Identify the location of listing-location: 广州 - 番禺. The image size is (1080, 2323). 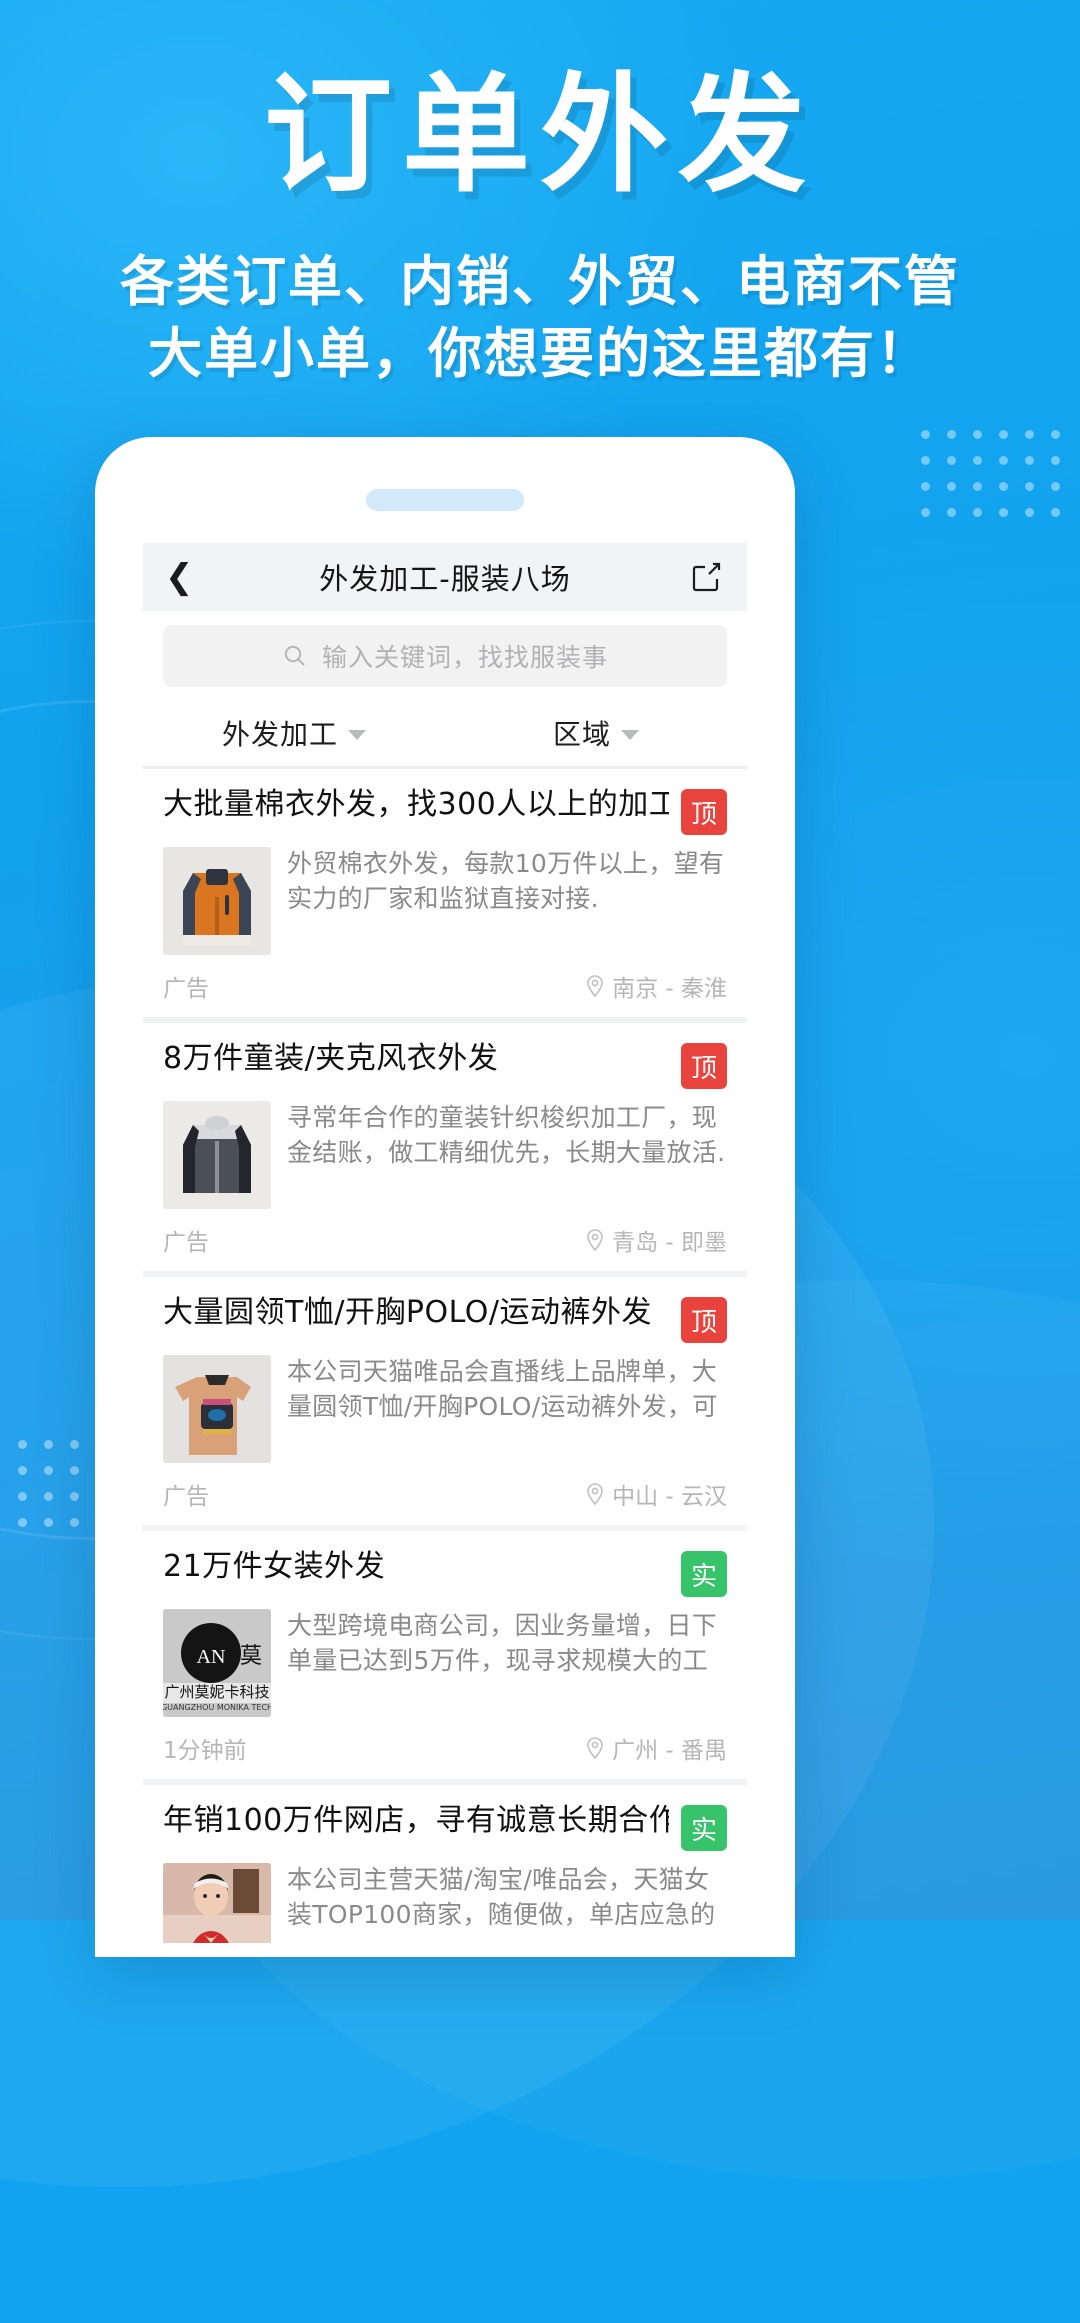
(656, 1748).